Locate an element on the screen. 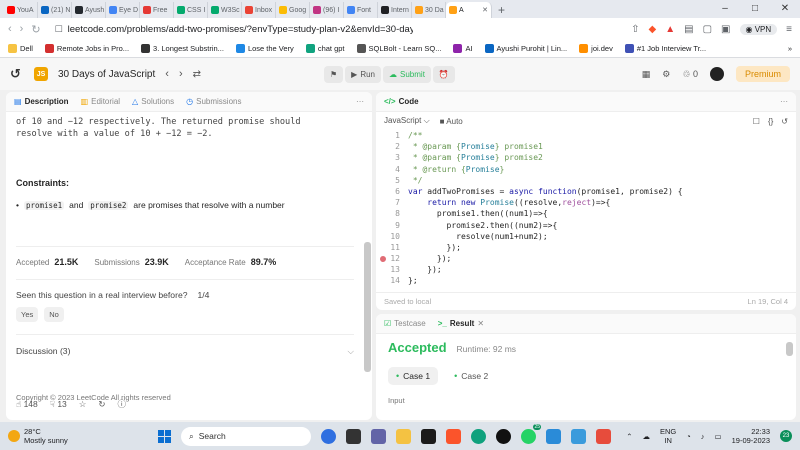 This screenshot has width=800, height=450. chevron-up-icon: ⌃ is located at coordinates (629, 436).